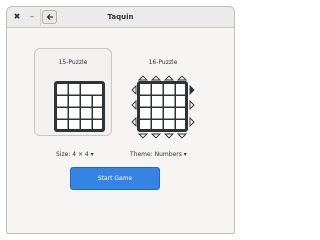  I want to click on puzzle-16-label: 16-Puzzle, so click(163, 62).